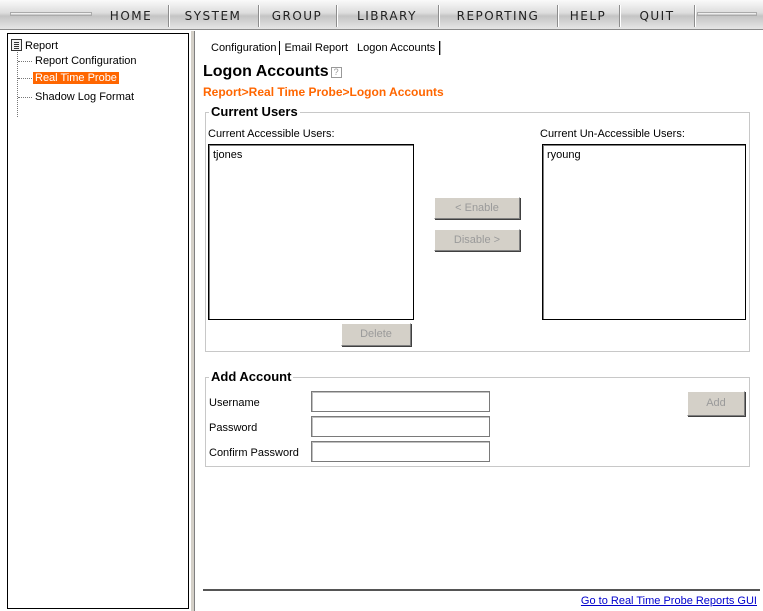  I want to click on reports-gui-link: Go to Real Time Probe Reports GUI, so click(669, 601).